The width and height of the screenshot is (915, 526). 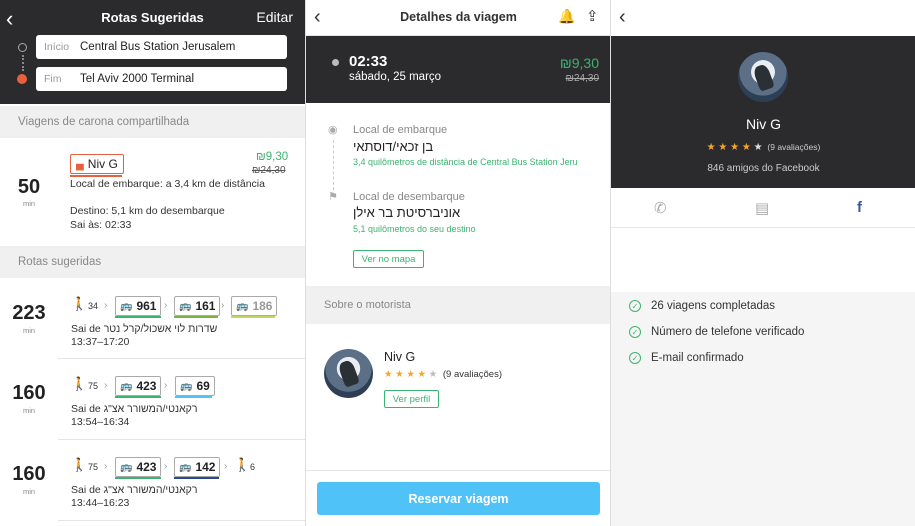 What do you see at coordinates (161, 47) in the screenshot?
I see `origin-field: Início Central Bus Station Jerusalem` at bounding box center [161, 47].